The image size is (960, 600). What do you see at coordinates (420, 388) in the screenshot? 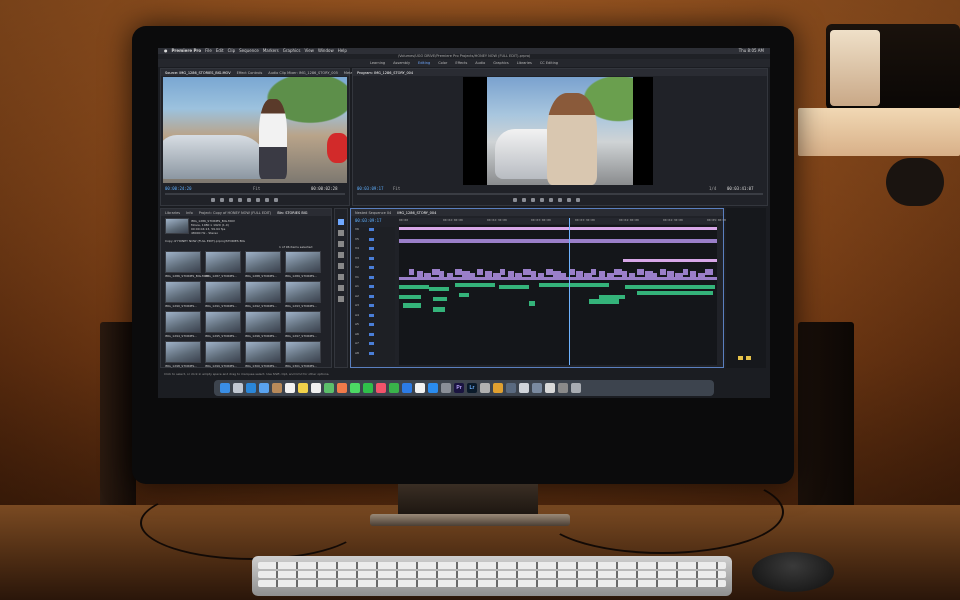
I see `news-icon` at bounding box center [420, 388].